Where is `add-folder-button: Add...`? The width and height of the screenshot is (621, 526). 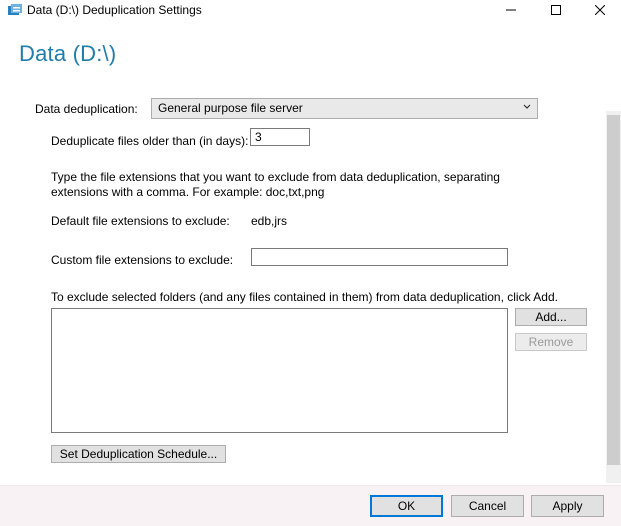 add-folder-button: Add... is located at coordinates (551, 317).